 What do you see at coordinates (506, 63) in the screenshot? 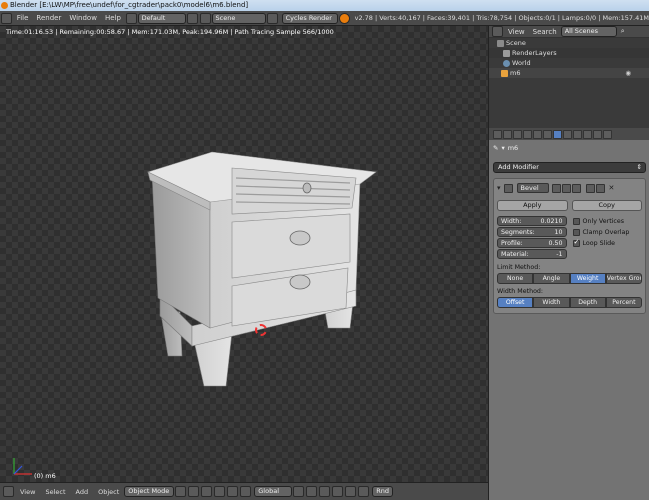
I see `world-icon` at bounding box center [506, 63].